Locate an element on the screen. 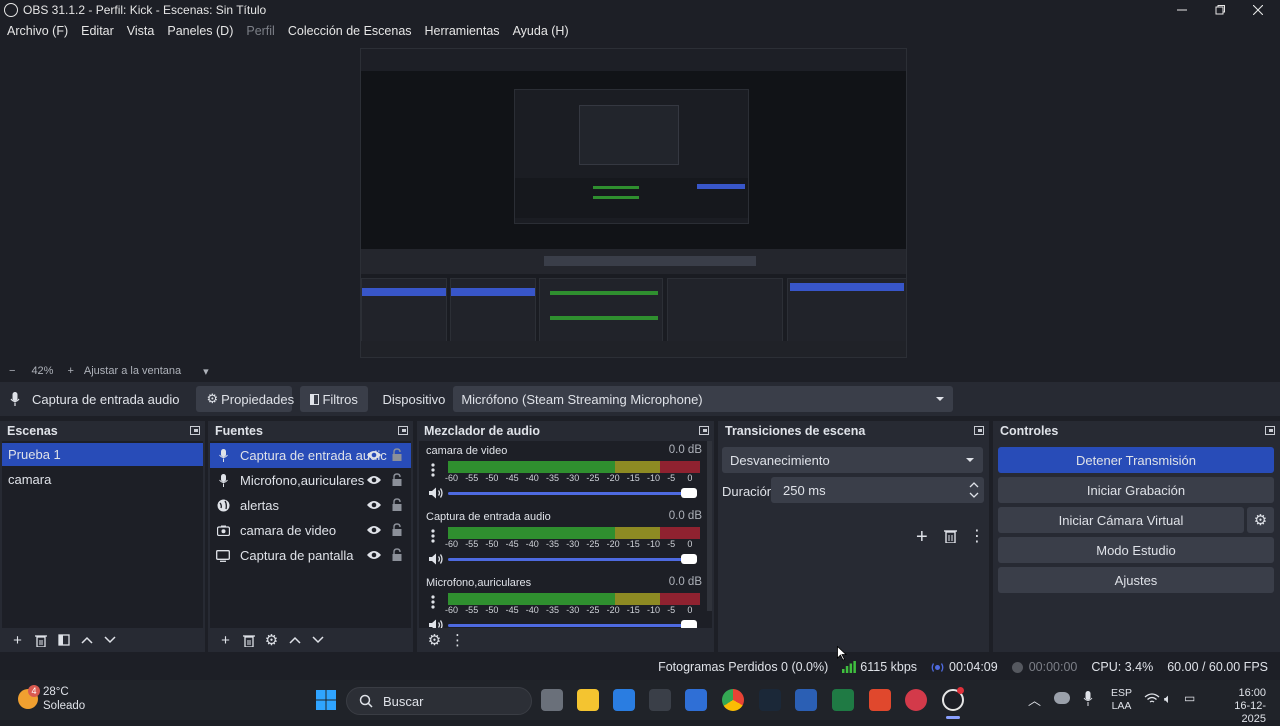 Image resolution: width=1280 pixels, height=726 pixels. weather-temp: 28°C is located at coordinates (56, 692).